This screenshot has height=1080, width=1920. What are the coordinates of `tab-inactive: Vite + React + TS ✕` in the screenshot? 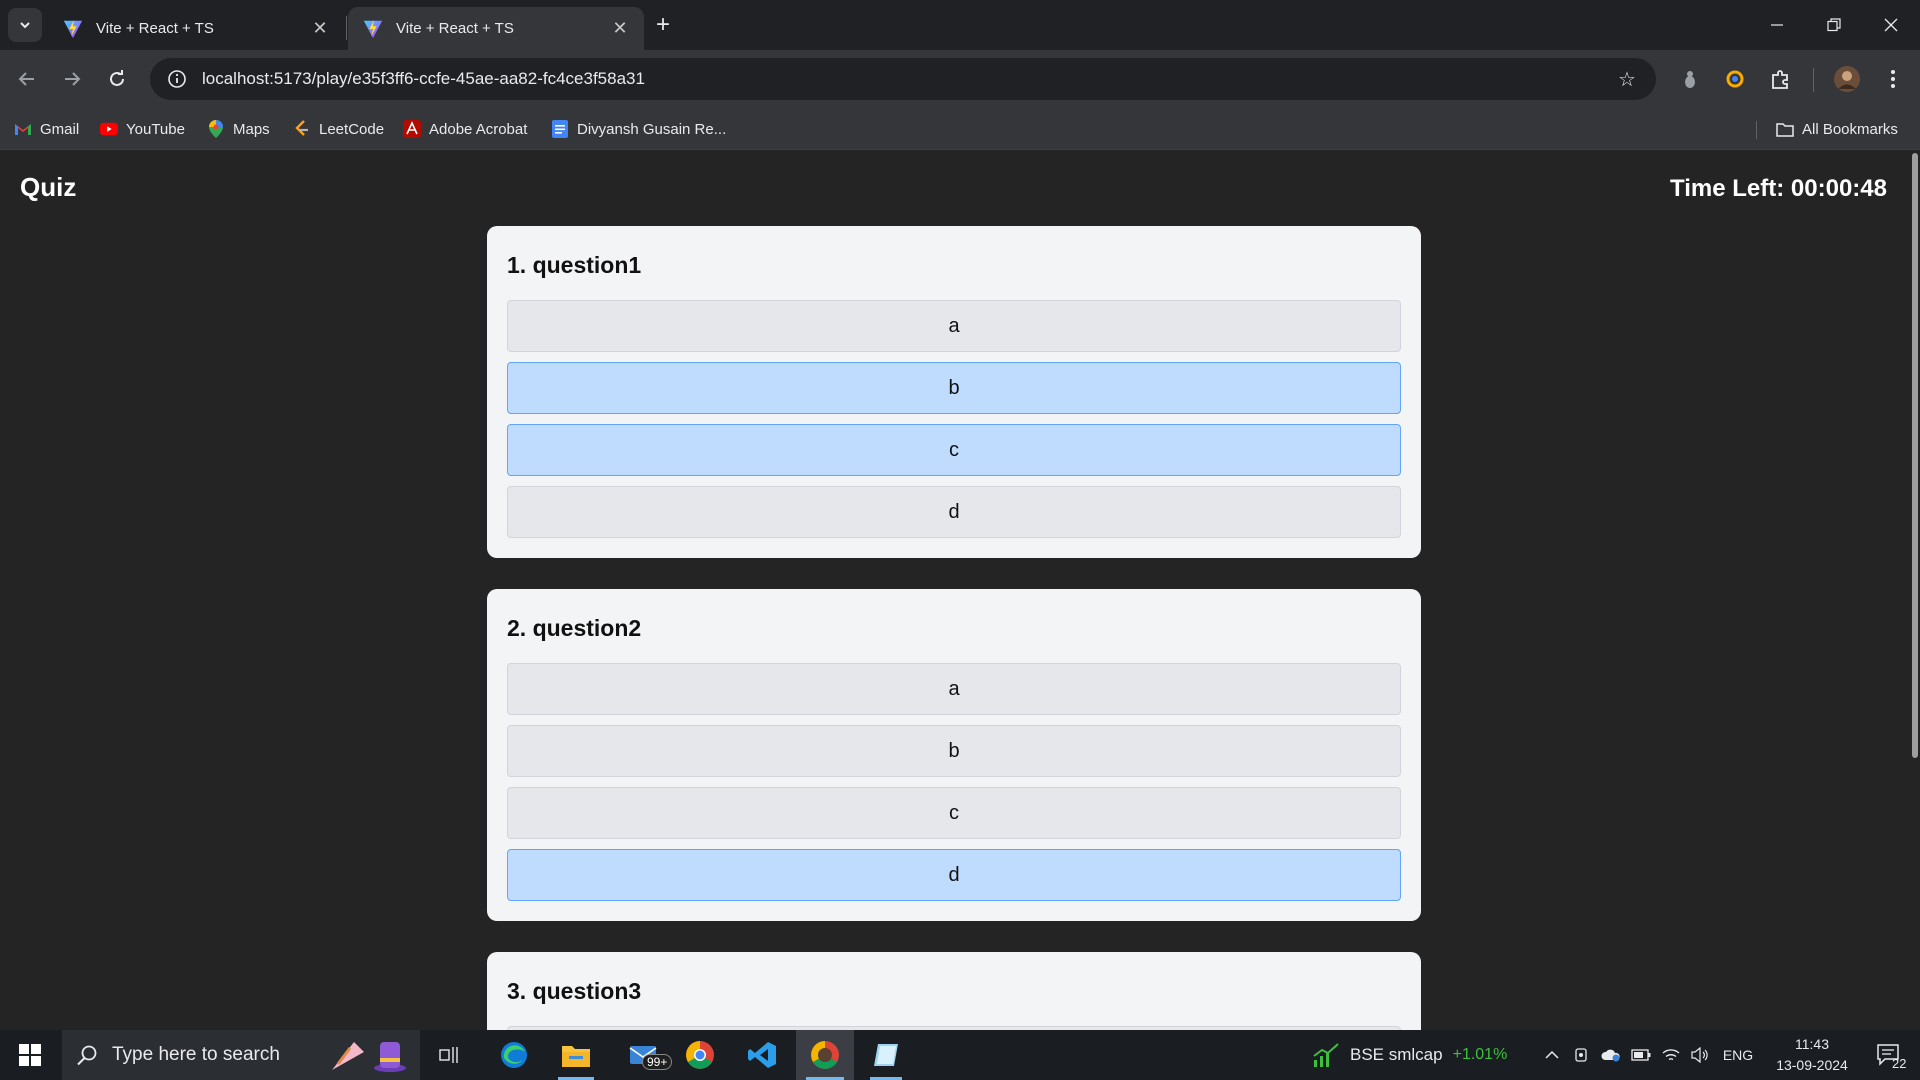 It's located at (196, 28).